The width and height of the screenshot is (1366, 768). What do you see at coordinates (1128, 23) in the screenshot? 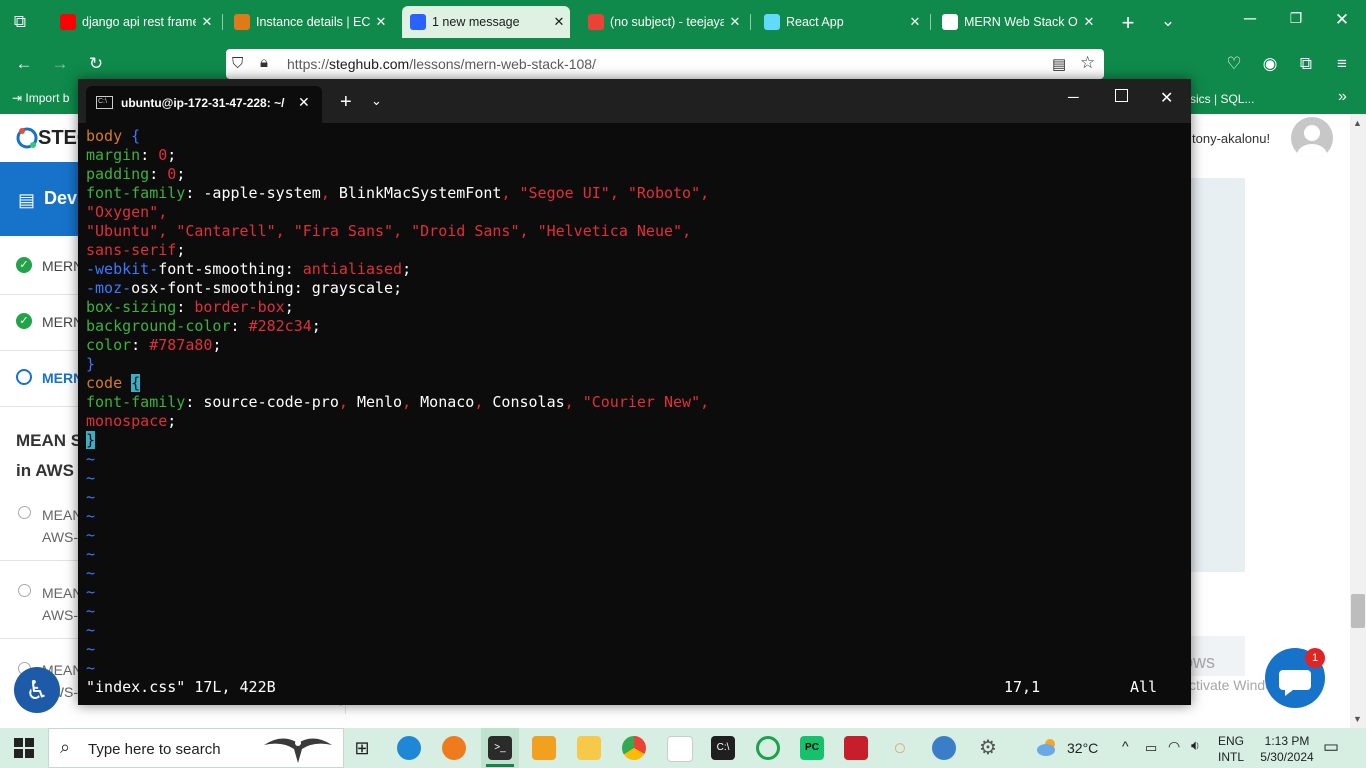
I see `new-tab-icon: +` at bounding box center [1128, 23].